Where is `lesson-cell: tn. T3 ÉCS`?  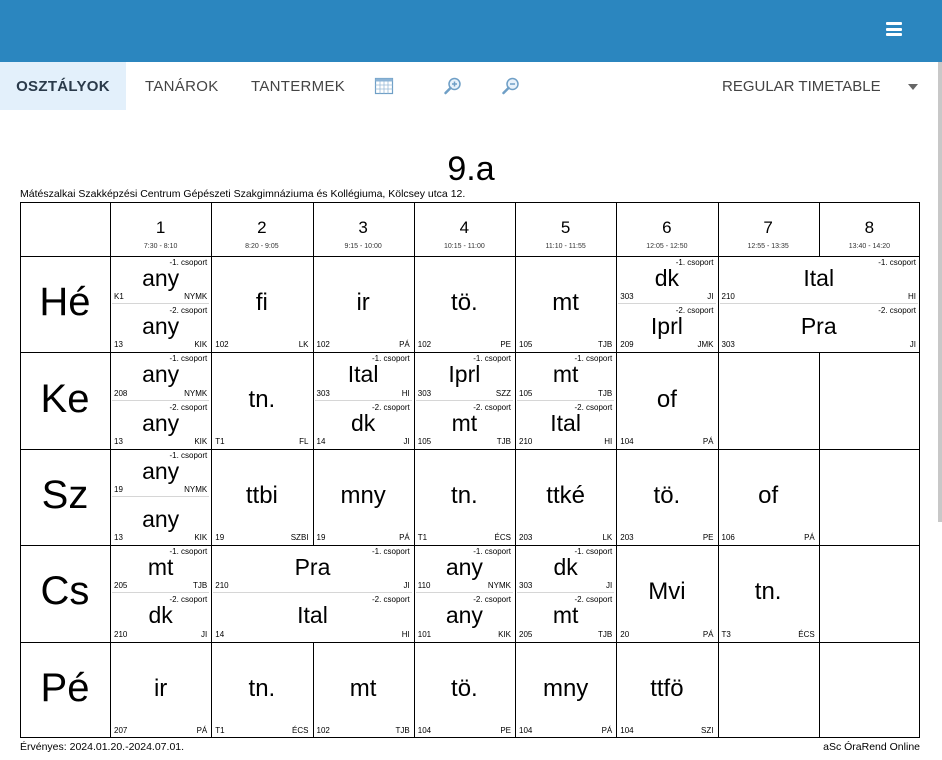
lesson-cell: tn. T3 ÉCS is located at coordinates (768, 593).